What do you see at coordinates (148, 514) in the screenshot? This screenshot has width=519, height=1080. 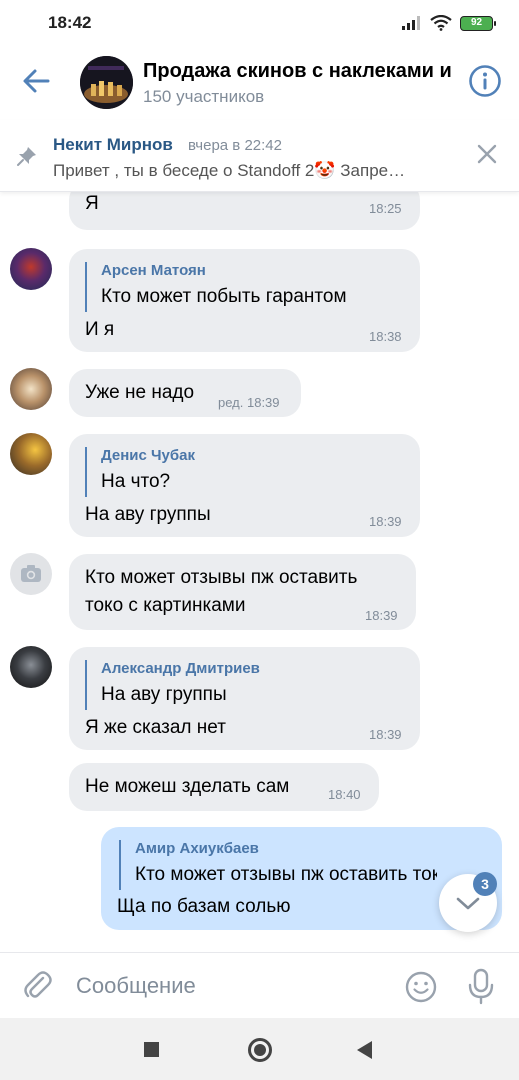 I see `message-text: На аву группы` at bounding box center [148, 514].